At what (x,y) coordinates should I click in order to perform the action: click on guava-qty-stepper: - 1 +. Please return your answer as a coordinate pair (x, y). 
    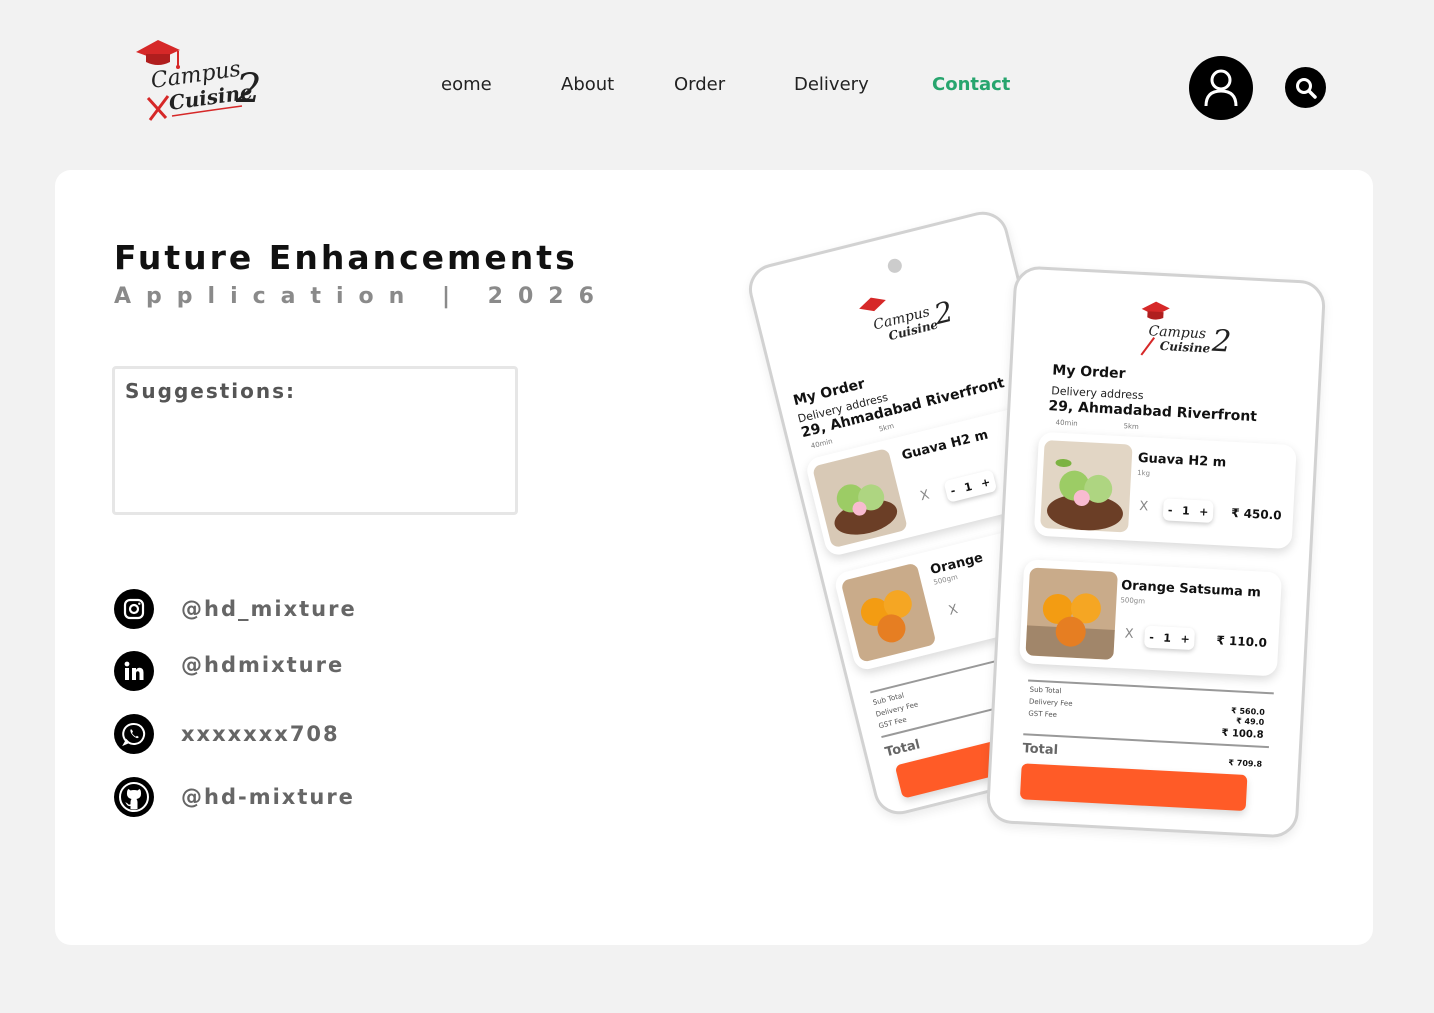
    Looking at the image, I should click on (1188, 510).